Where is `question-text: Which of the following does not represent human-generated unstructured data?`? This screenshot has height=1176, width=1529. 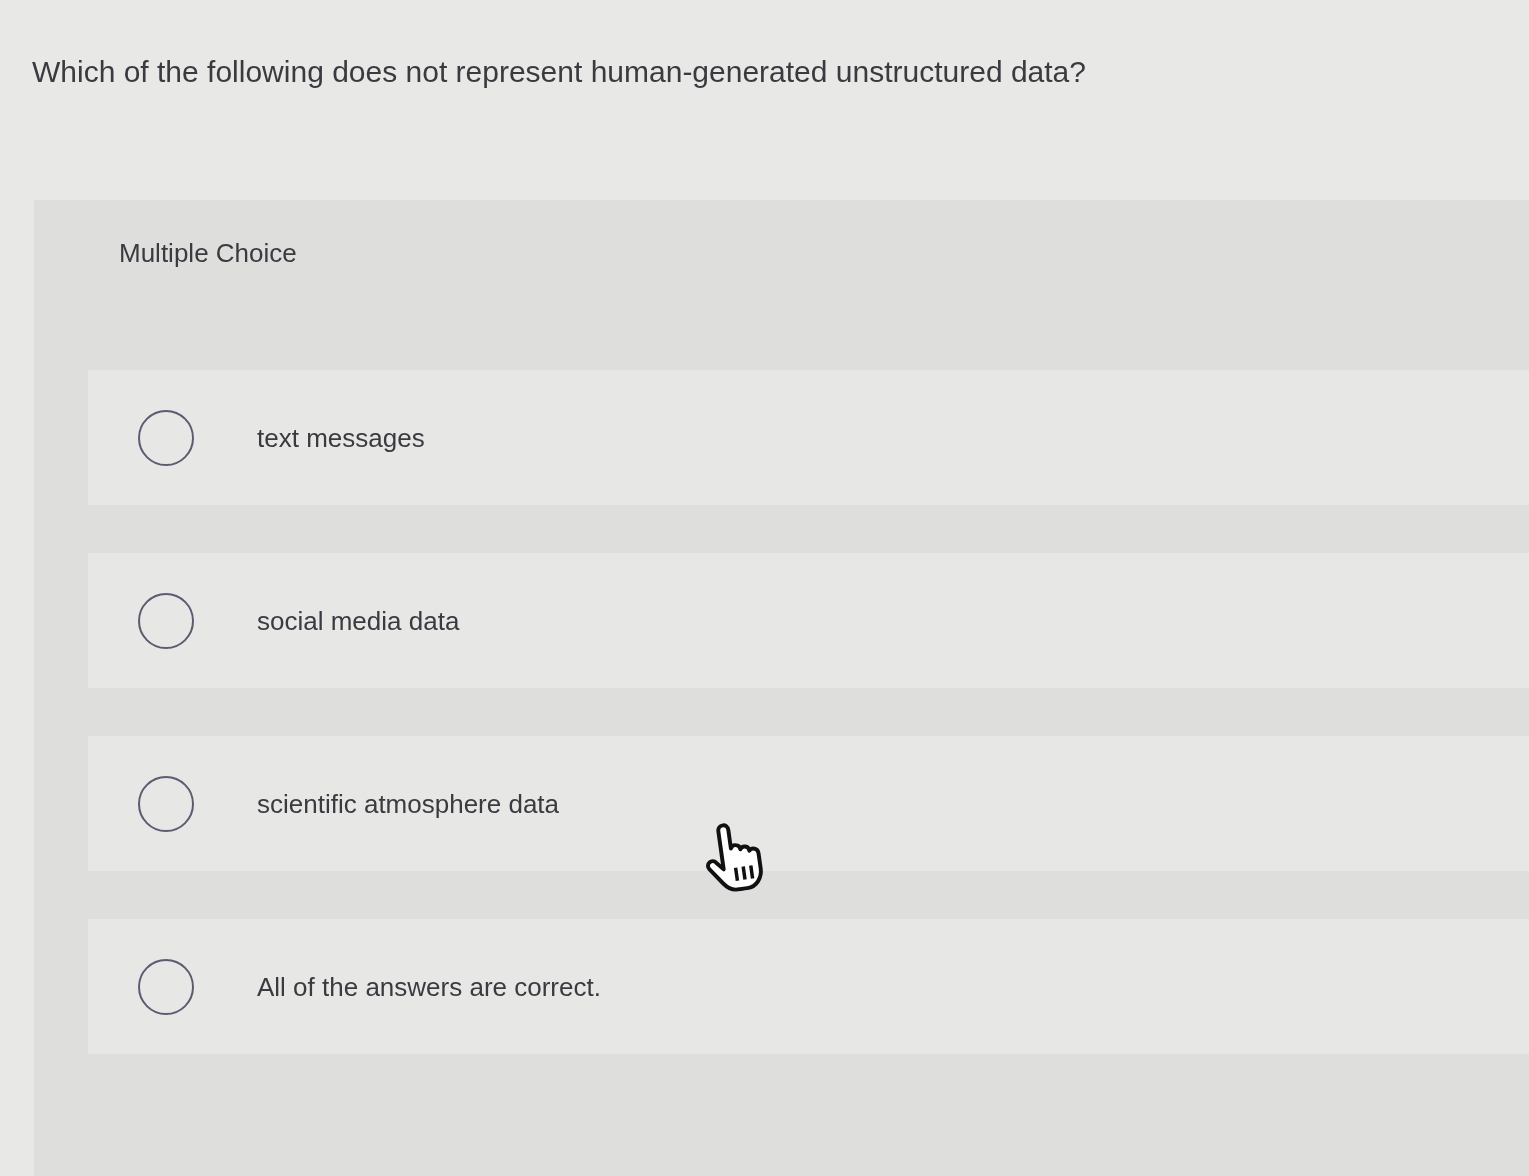
question-text: Which of the following does not represent human-generated unstructured data? is located at coordinates (559, 72).